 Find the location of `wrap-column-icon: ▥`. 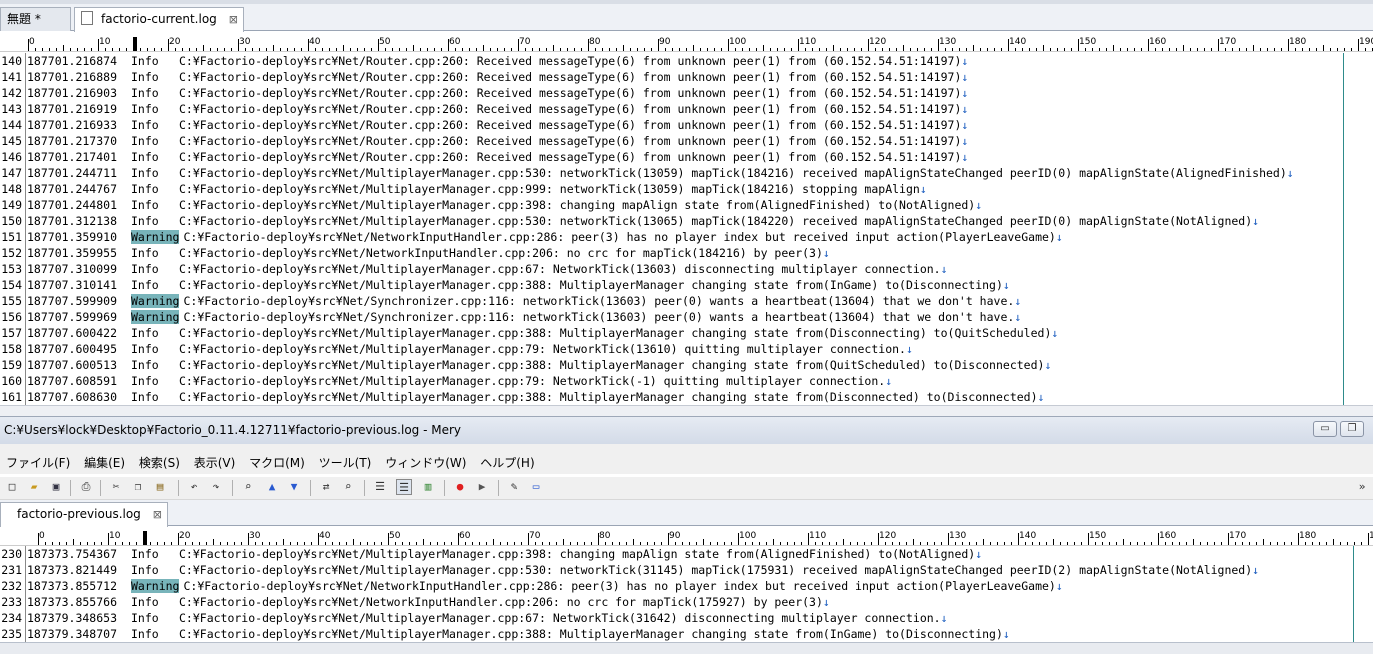

wrap-column-icon: ▥ is located at coordinates (428, 487).